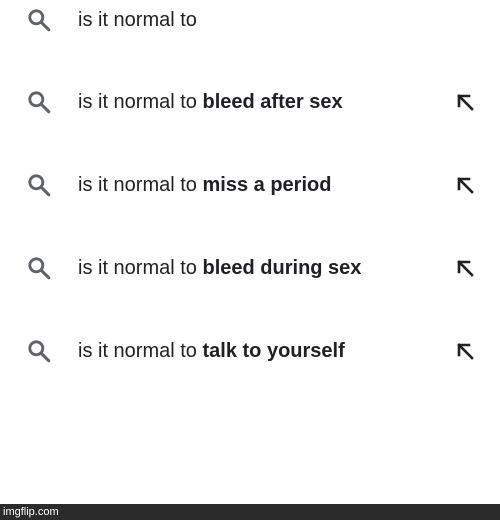 This screenshot has height=520, width=500. I want to click on suggestion-completion: bleed during sex, so click(282, 268).